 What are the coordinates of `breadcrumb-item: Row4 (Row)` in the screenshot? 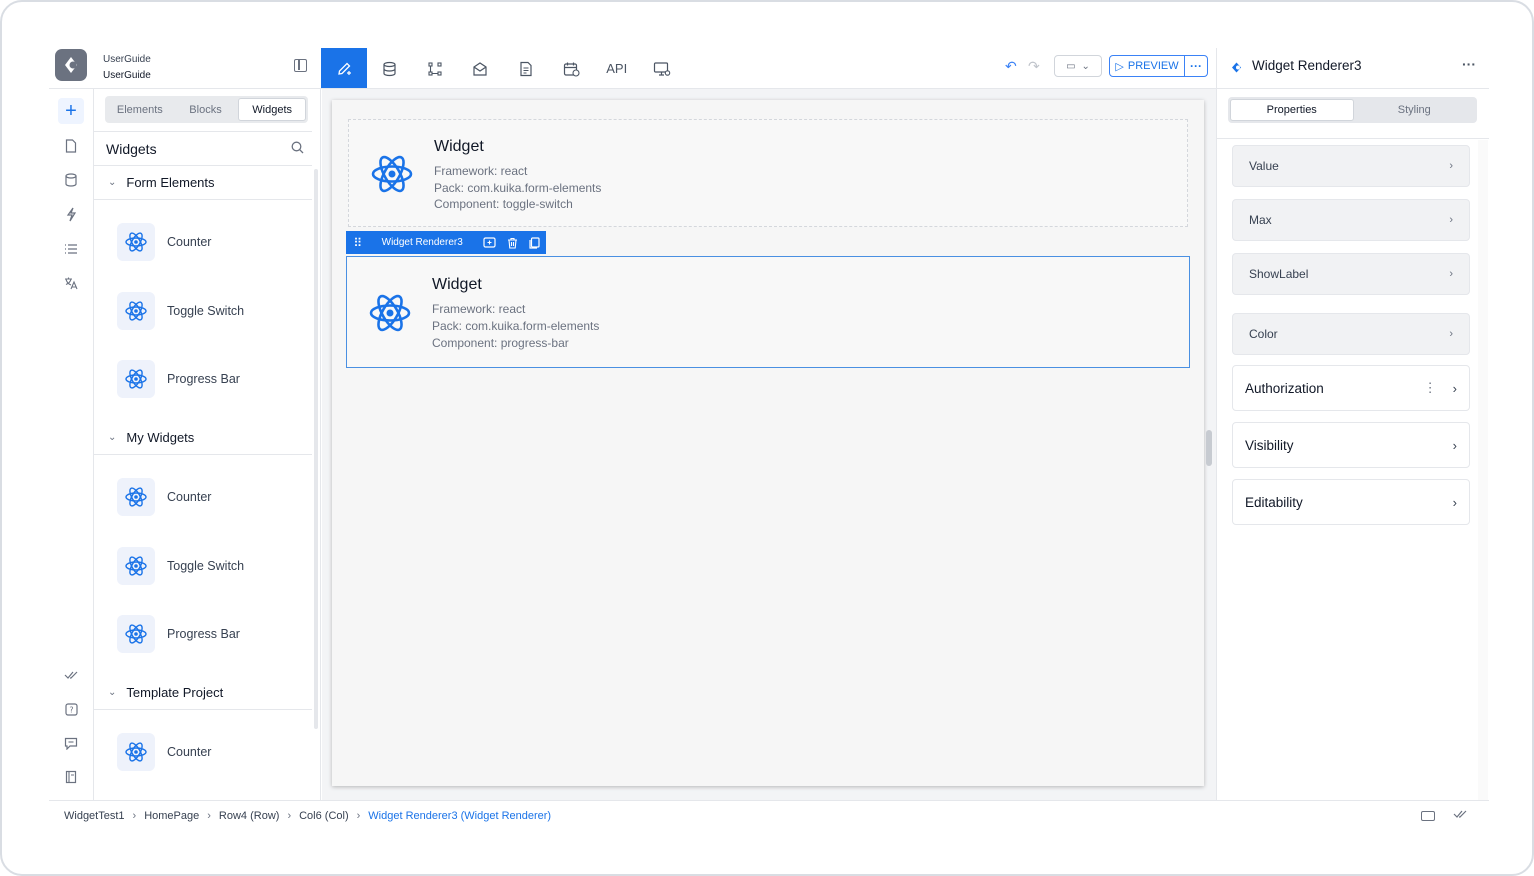 It's located at (249, 816).